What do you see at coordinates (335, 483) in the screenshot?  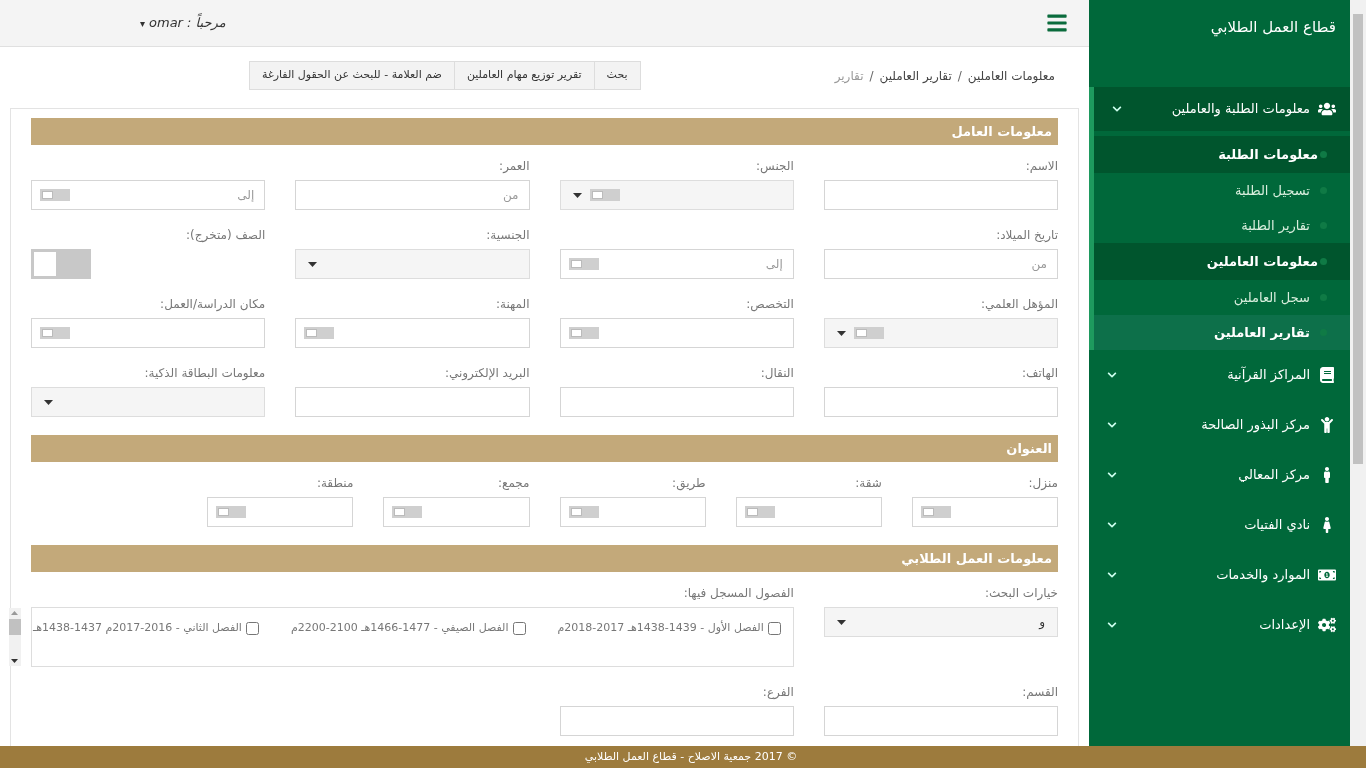 I see `field-label: منطقة:` at bounding box center [335, 483].